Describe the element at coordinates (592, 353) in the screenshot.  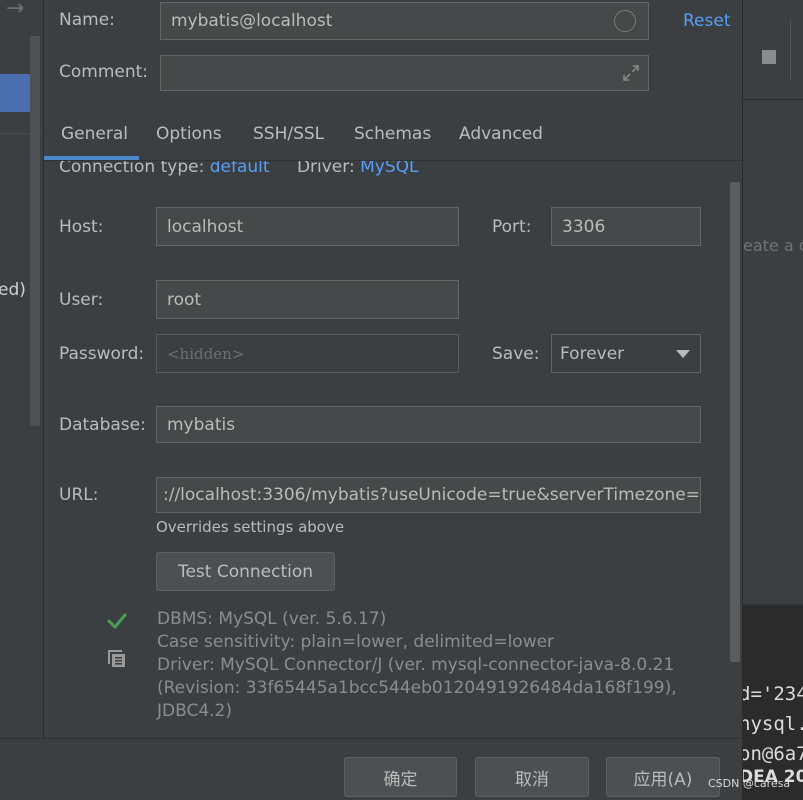
I see `save-value: Forever` at that location.